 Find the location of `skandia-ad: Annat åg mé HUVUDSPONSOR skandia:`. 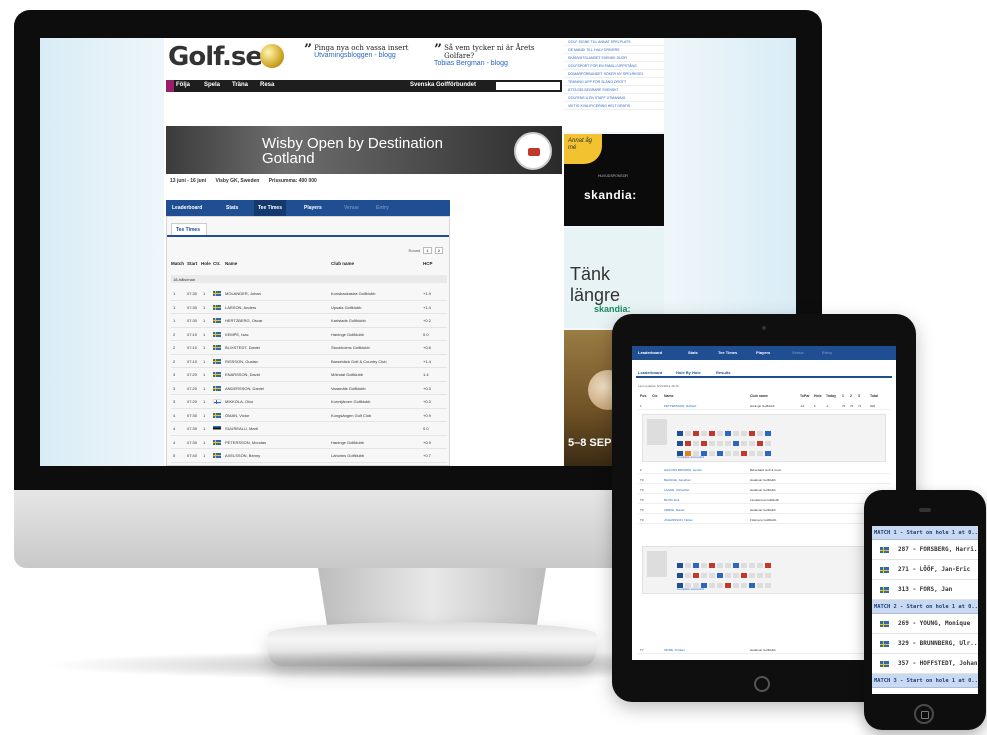

skandia-ad: Annat åg mé HUVUDSPONSOR skandia: is located at coordinates (614, 180).